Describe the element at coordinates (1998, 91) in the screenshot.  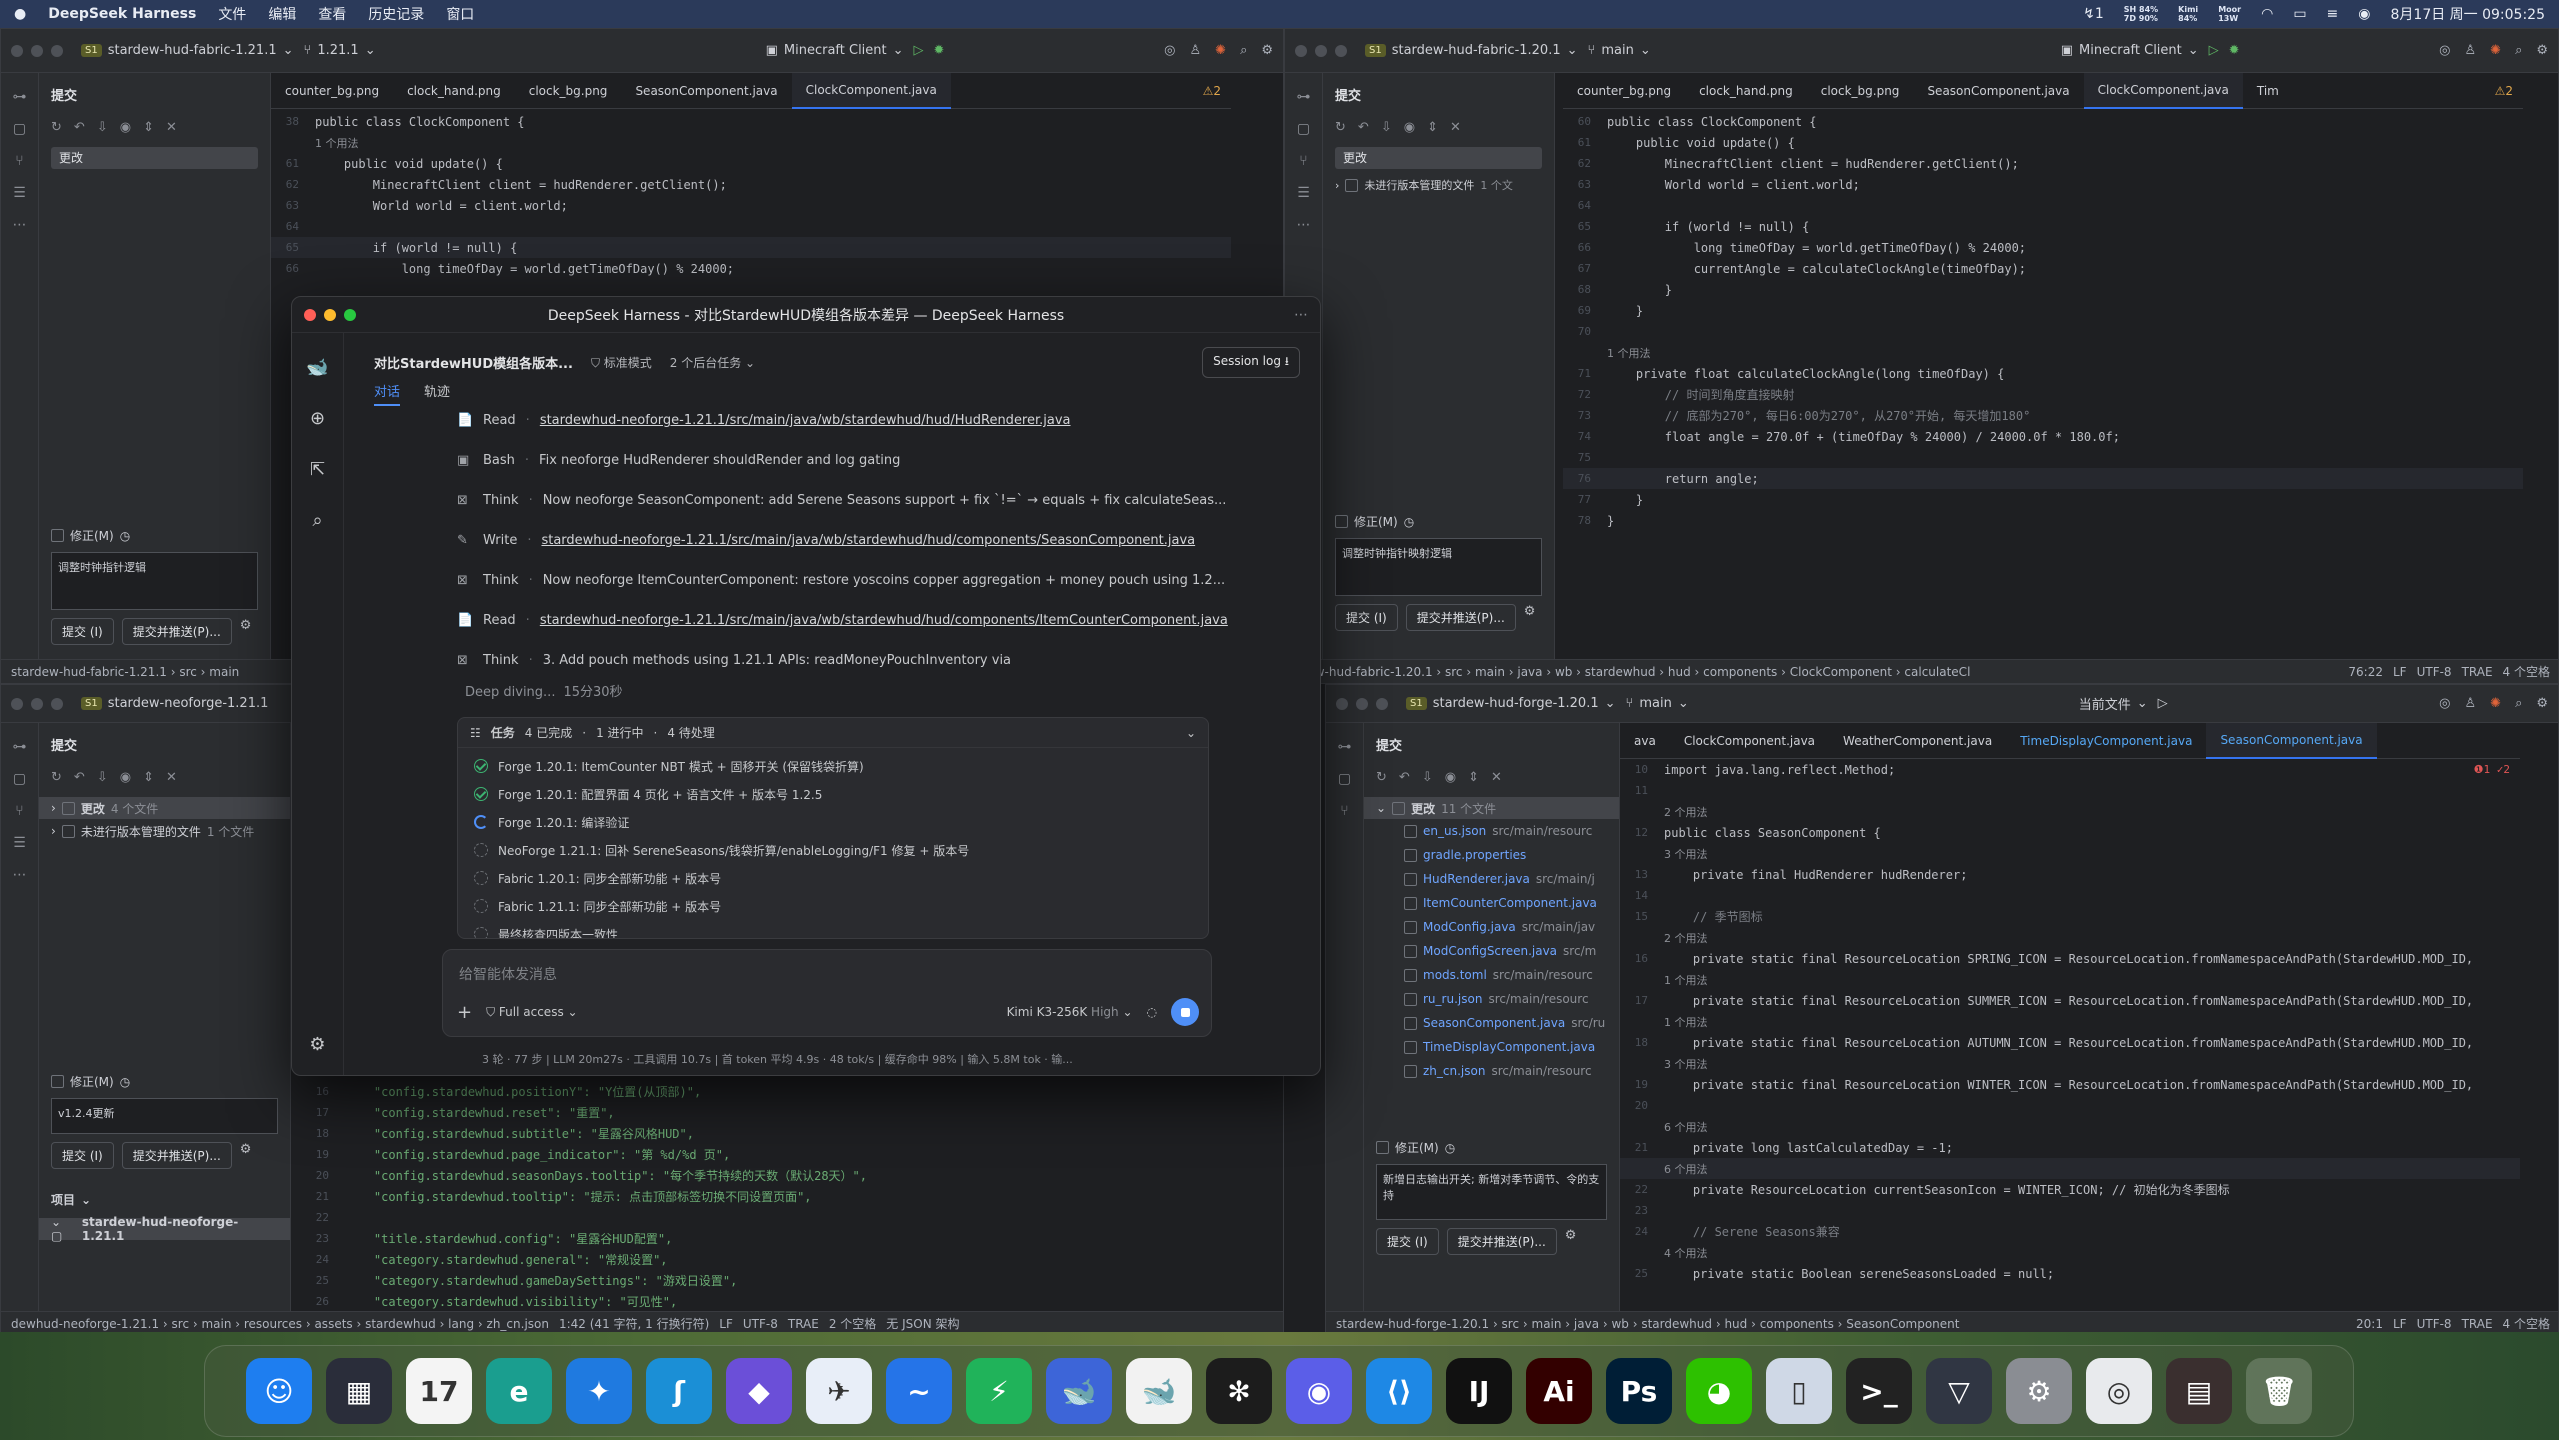
I see `tab-season-component: SeasonComponent.java` at that location.